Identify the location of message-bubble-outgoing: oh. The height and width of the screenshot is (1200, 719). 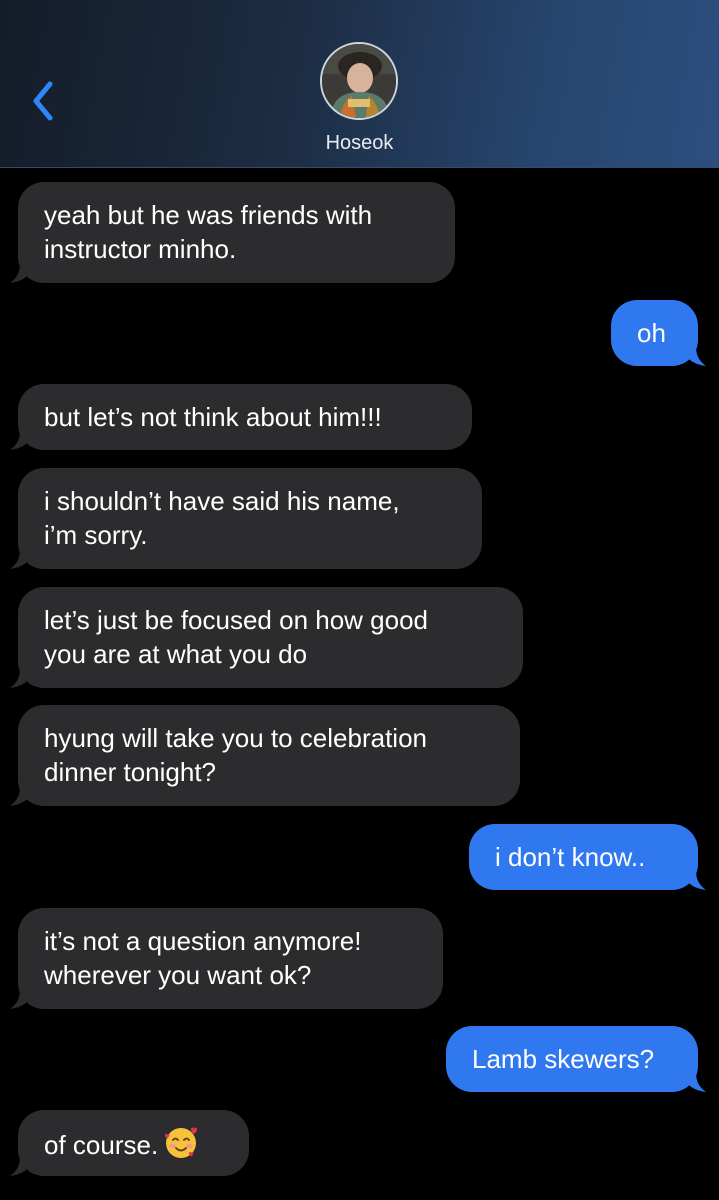
(658, 333).